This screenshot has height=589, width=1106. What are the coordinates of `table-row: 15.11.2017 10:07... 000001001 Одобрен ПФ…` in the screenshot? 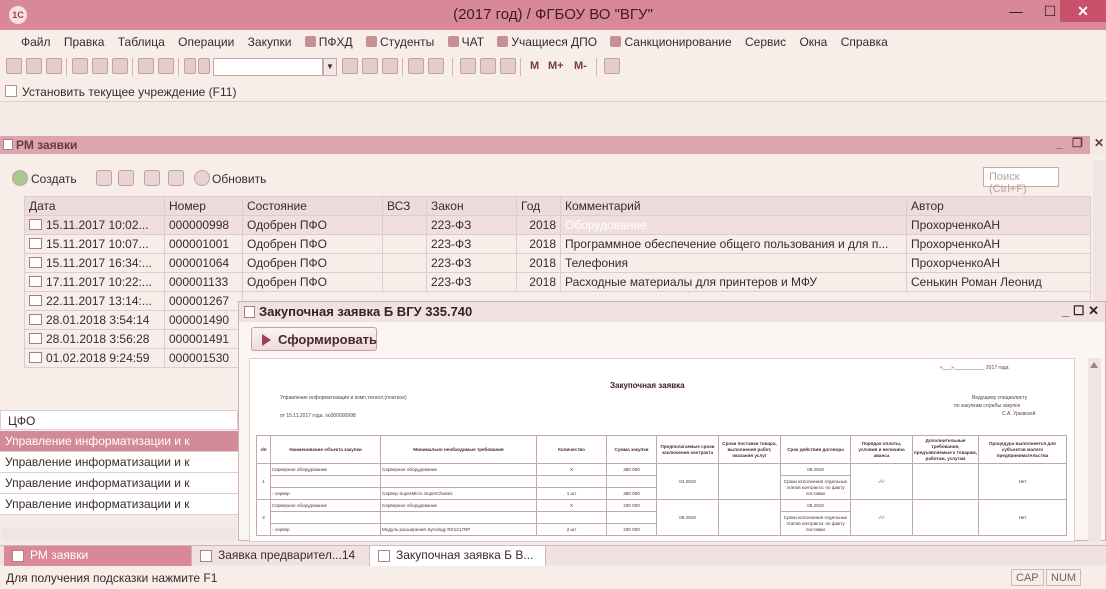 It's located at (557, 244).